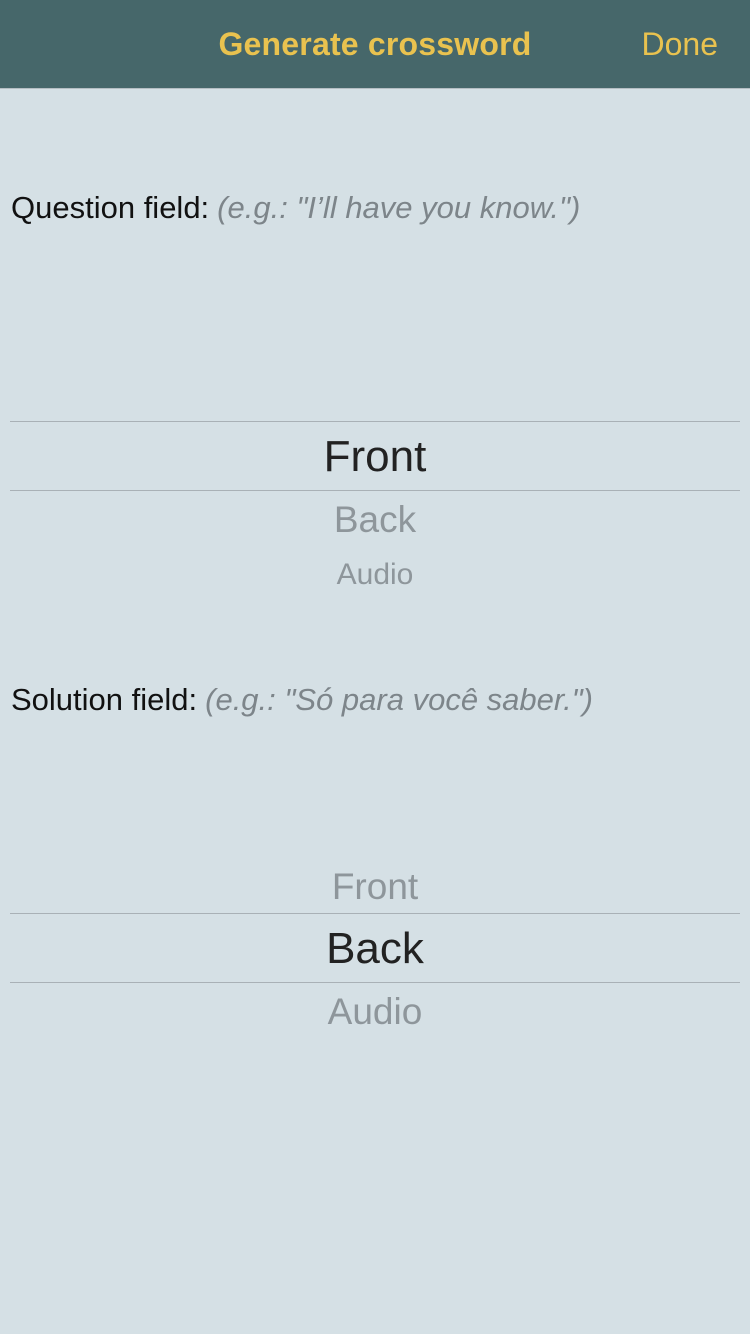 Image resolution: width=750 pixels, height=1334 pixels. What do you see at coordinates (375, 520) in the screenshot?
I see `question-option-back: Back` at bounding box center [375, 520].